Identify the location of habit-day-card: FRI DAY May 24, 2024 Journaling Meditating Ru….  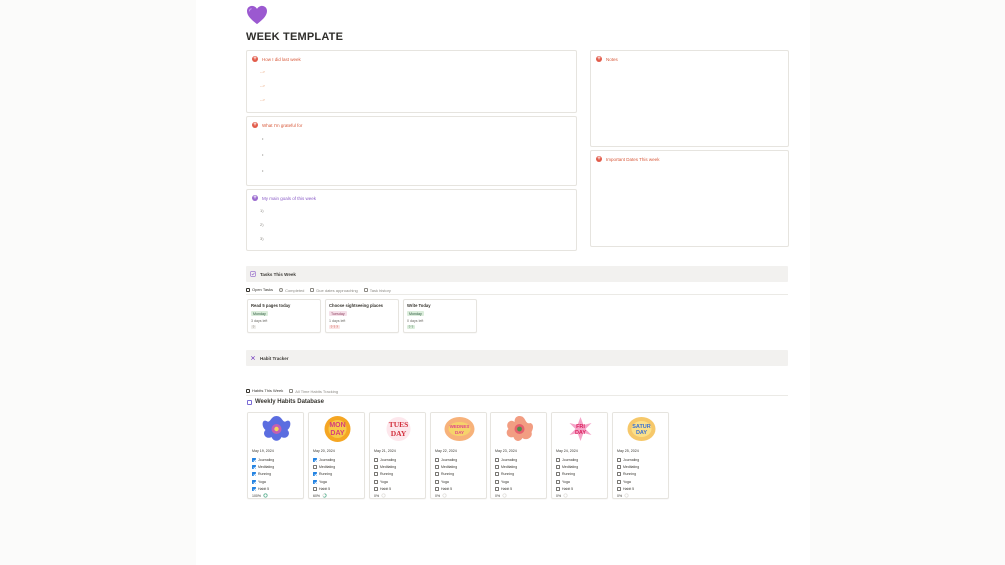
(579, 455).